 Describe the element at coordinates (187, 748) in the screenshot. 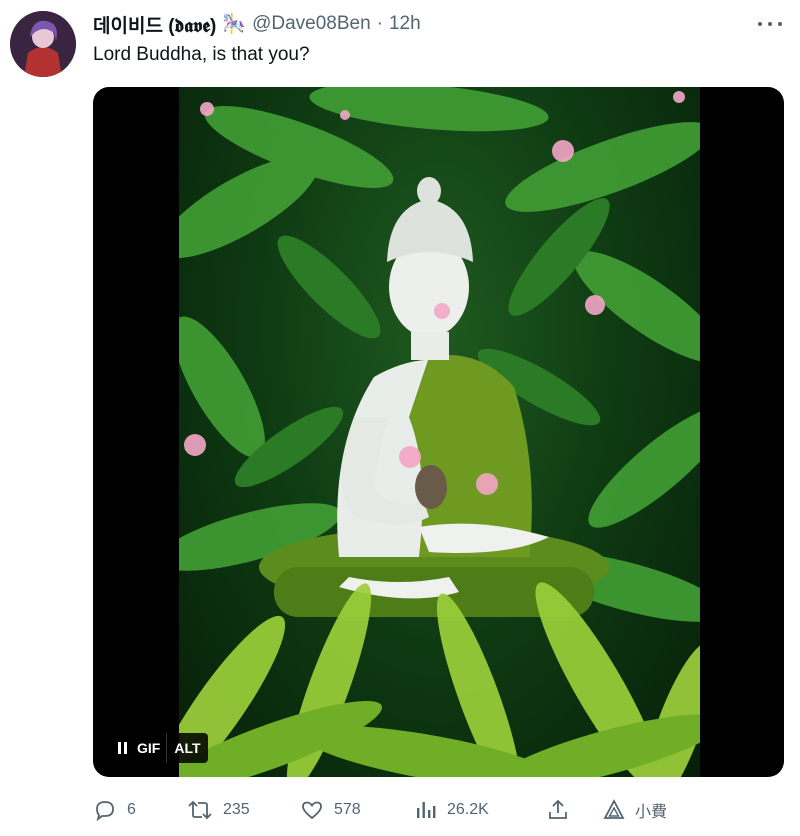

I see `alt-text-button: ALT` at that location.